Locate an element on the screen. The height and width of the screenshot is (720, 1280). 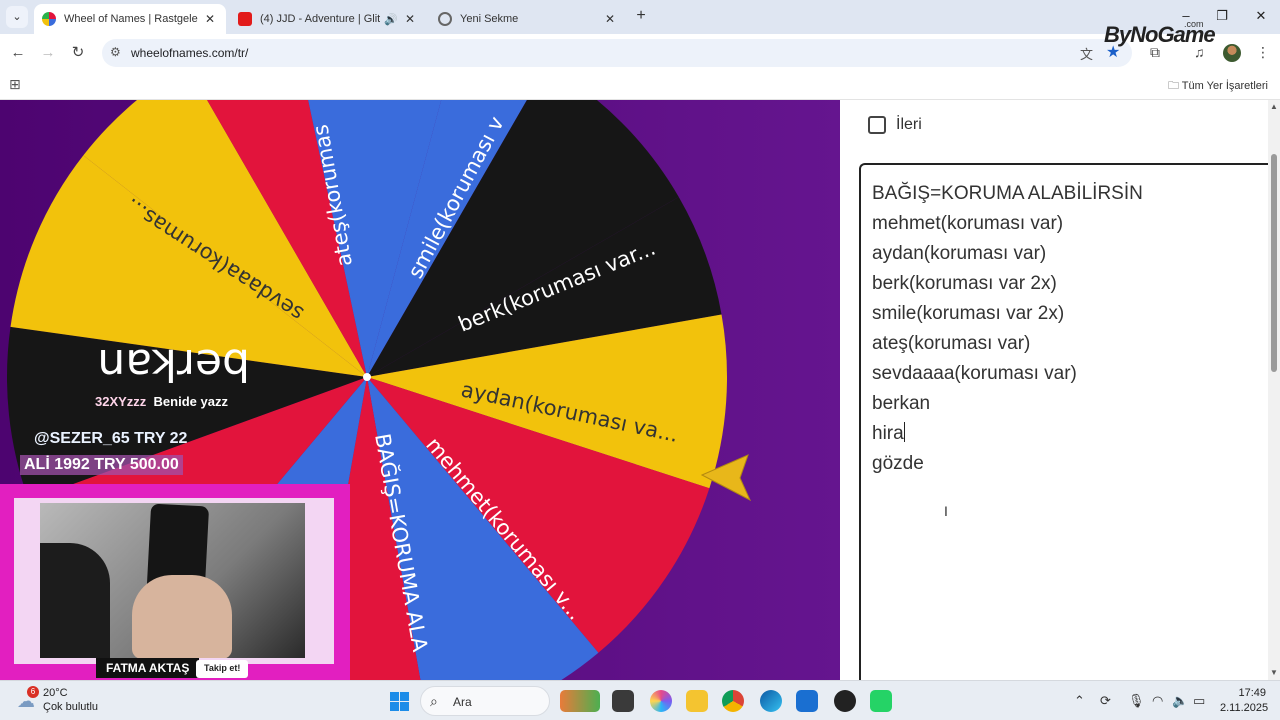
entry-line: berk(koruması var 2x) is located at coordinates (964, 283).